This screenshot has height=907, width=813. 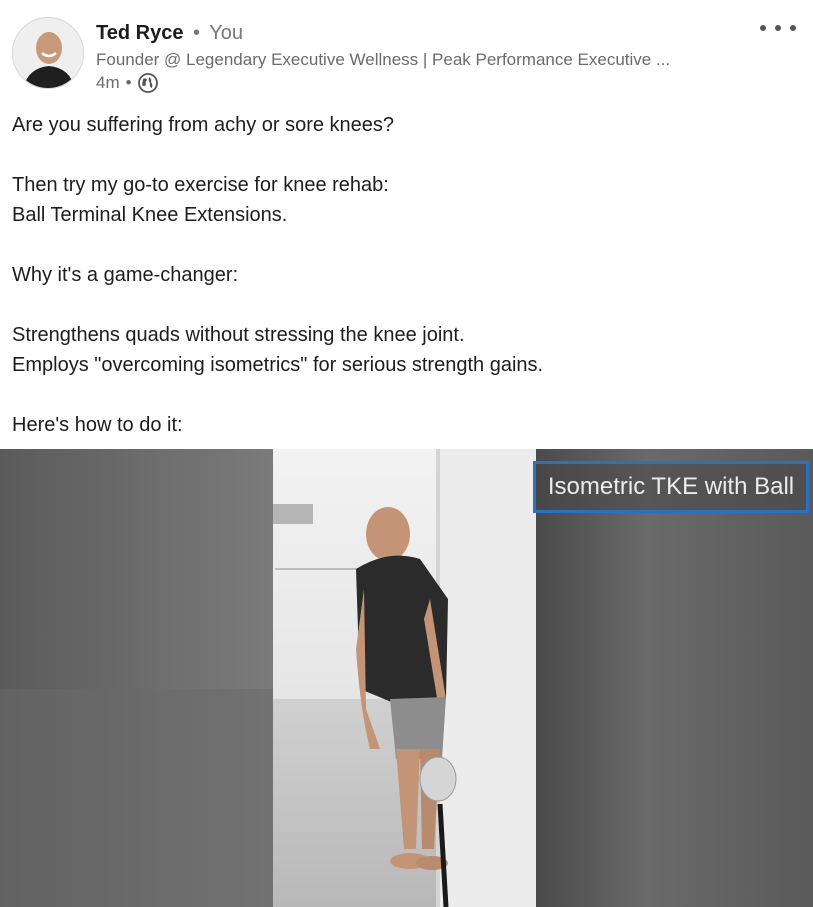 I want to click on globe-icon, so click(x=147, y=83).